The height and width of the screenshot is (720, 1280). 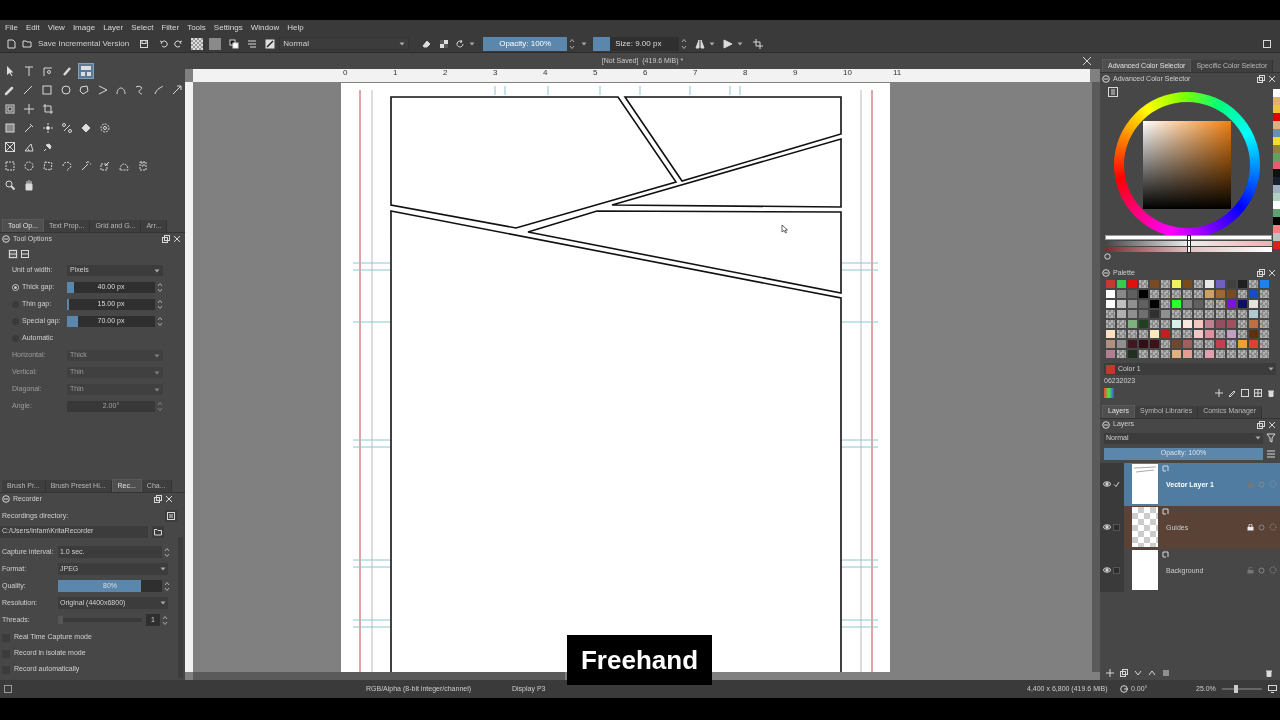 What do you see at coordinates (795, 73) in the screenshot?
I see `ruler-label: 9` at bounding box center [795, 73].